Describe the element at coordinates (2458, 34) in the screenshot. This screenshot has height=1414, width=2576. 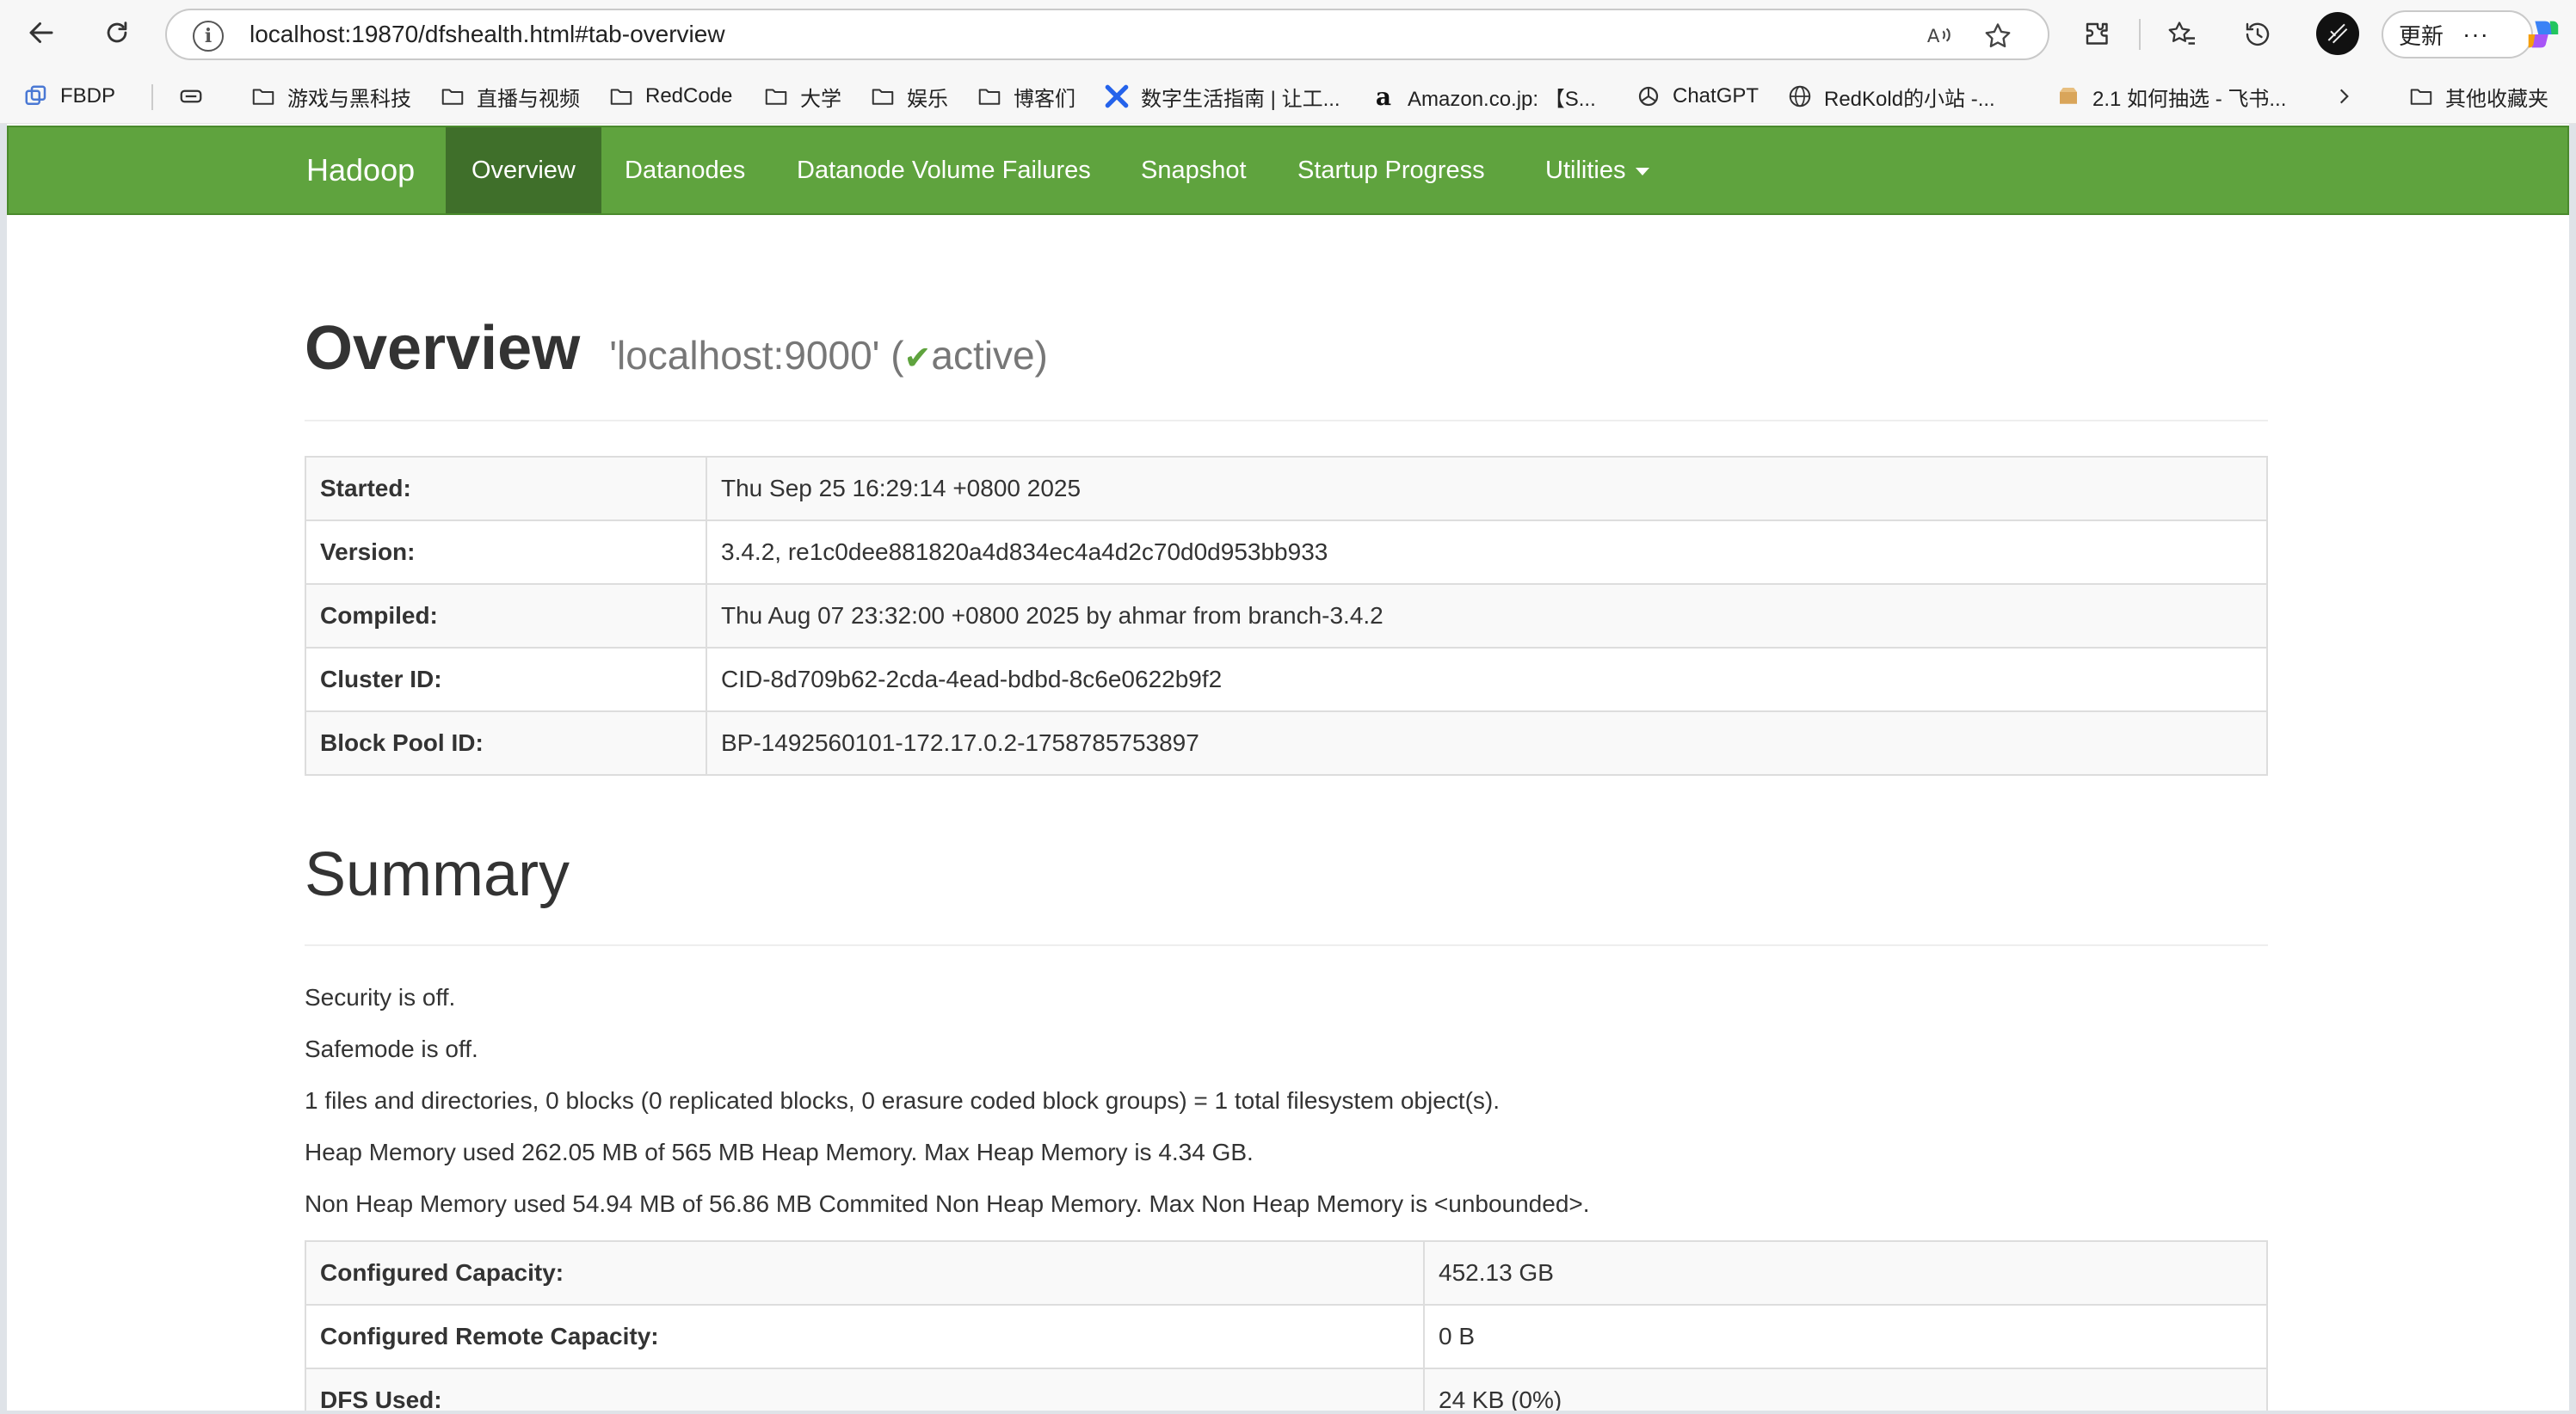
I see `update-button: 更新 ···` at that location.